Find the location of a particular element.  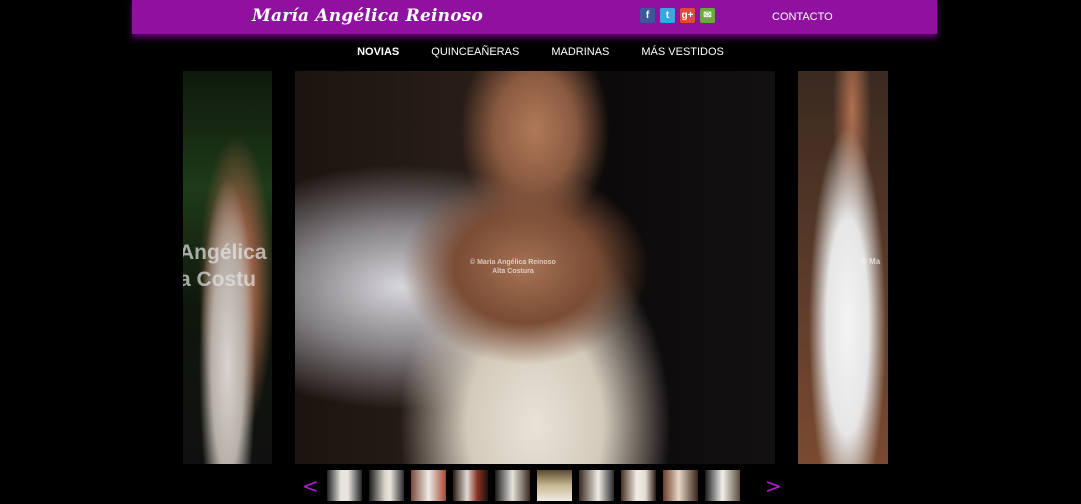

brand-logo: María Angélica Reinoso is located at coordinates (367, 16).